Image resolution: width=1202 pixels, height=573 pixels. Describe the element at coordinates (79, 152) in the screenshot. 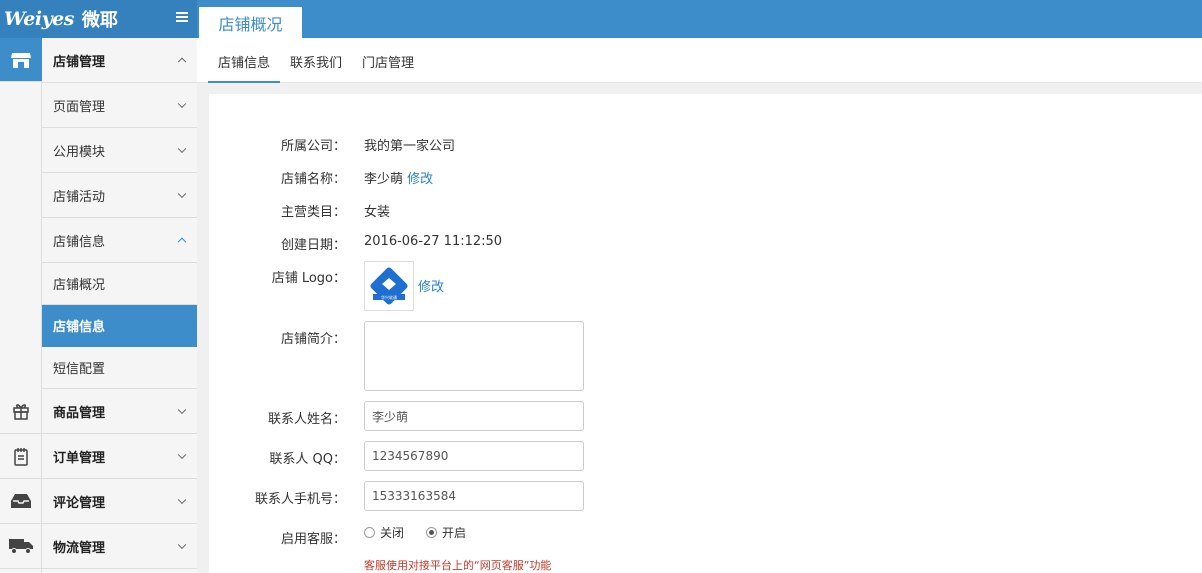

I see `sidebar-item-label: 公用模块` at that location.